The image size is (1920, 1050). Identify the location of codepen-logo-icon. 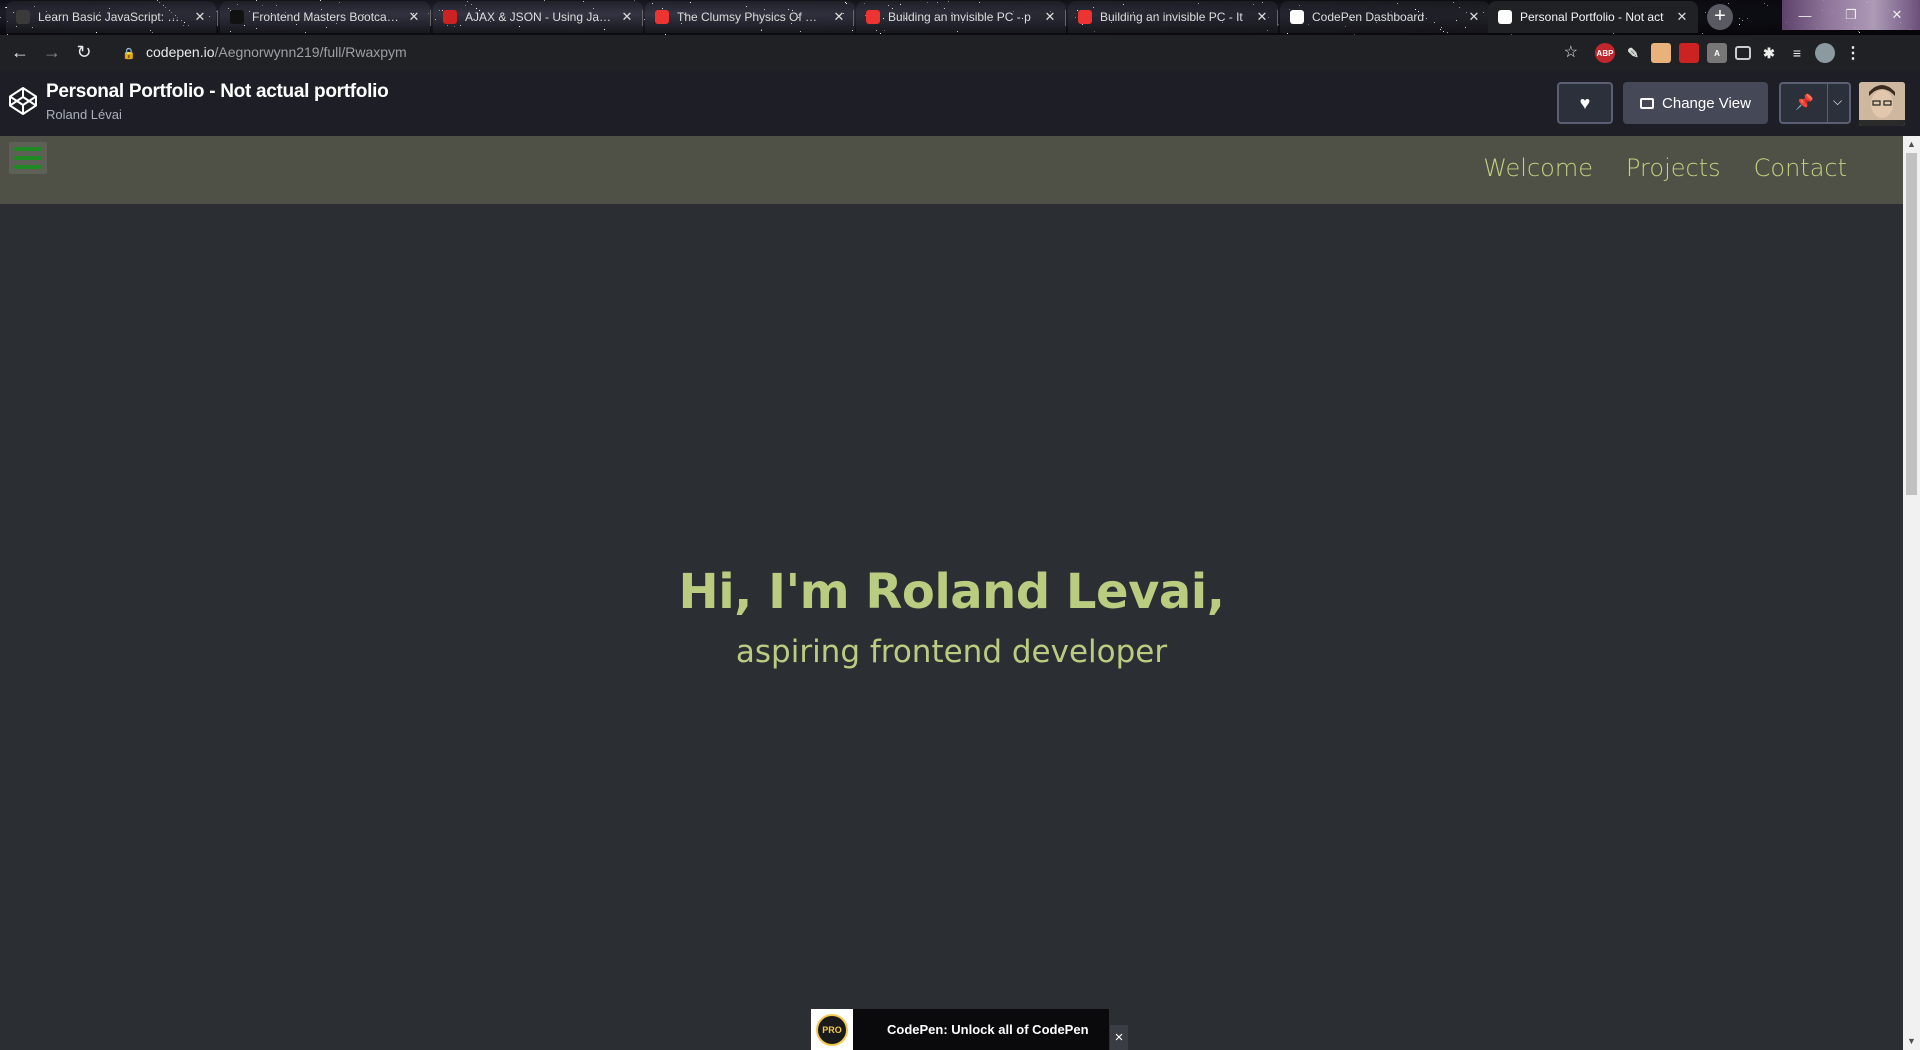
(23, 101).